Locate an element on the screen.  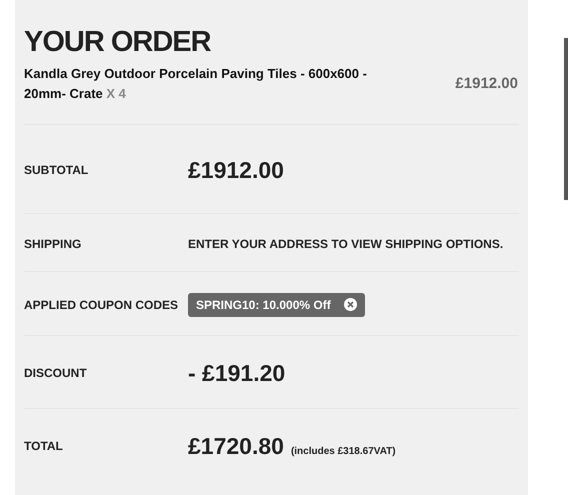
row-label: TOTAL is located at coordinates (44, 446).